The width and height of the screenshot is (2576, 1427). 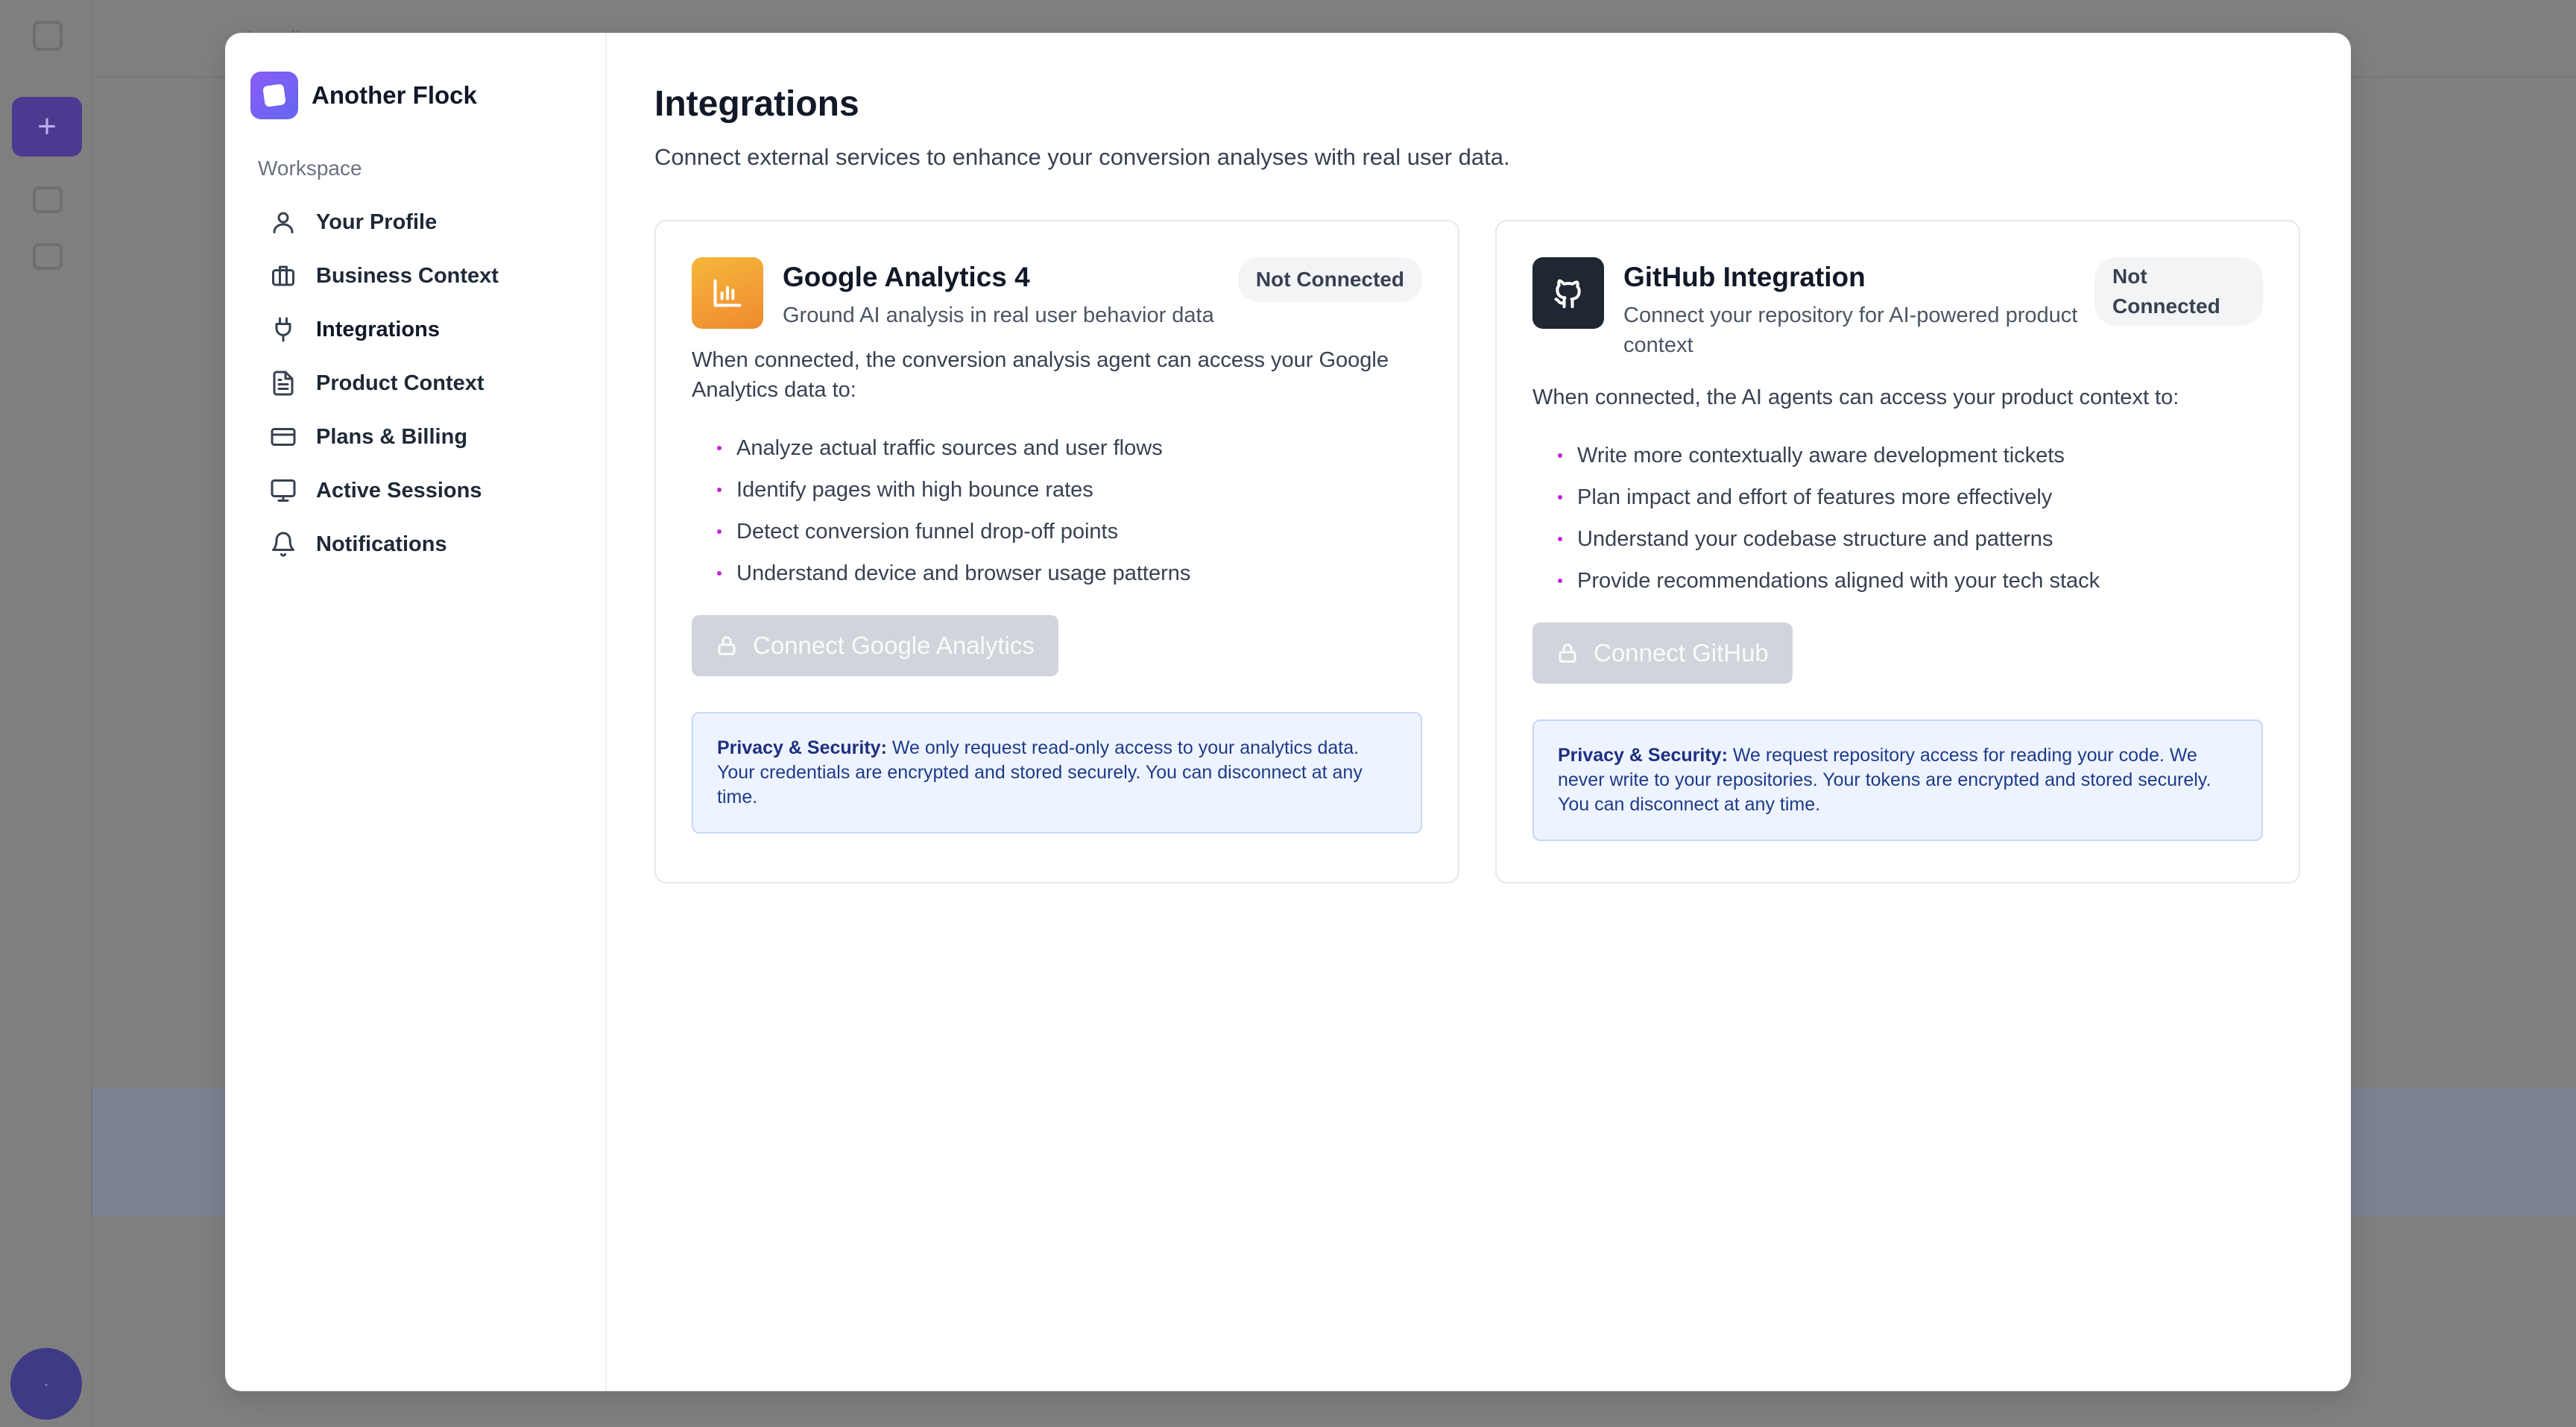 I want to click on card-title: Google Analytics 4, so click(x=906, y=277).